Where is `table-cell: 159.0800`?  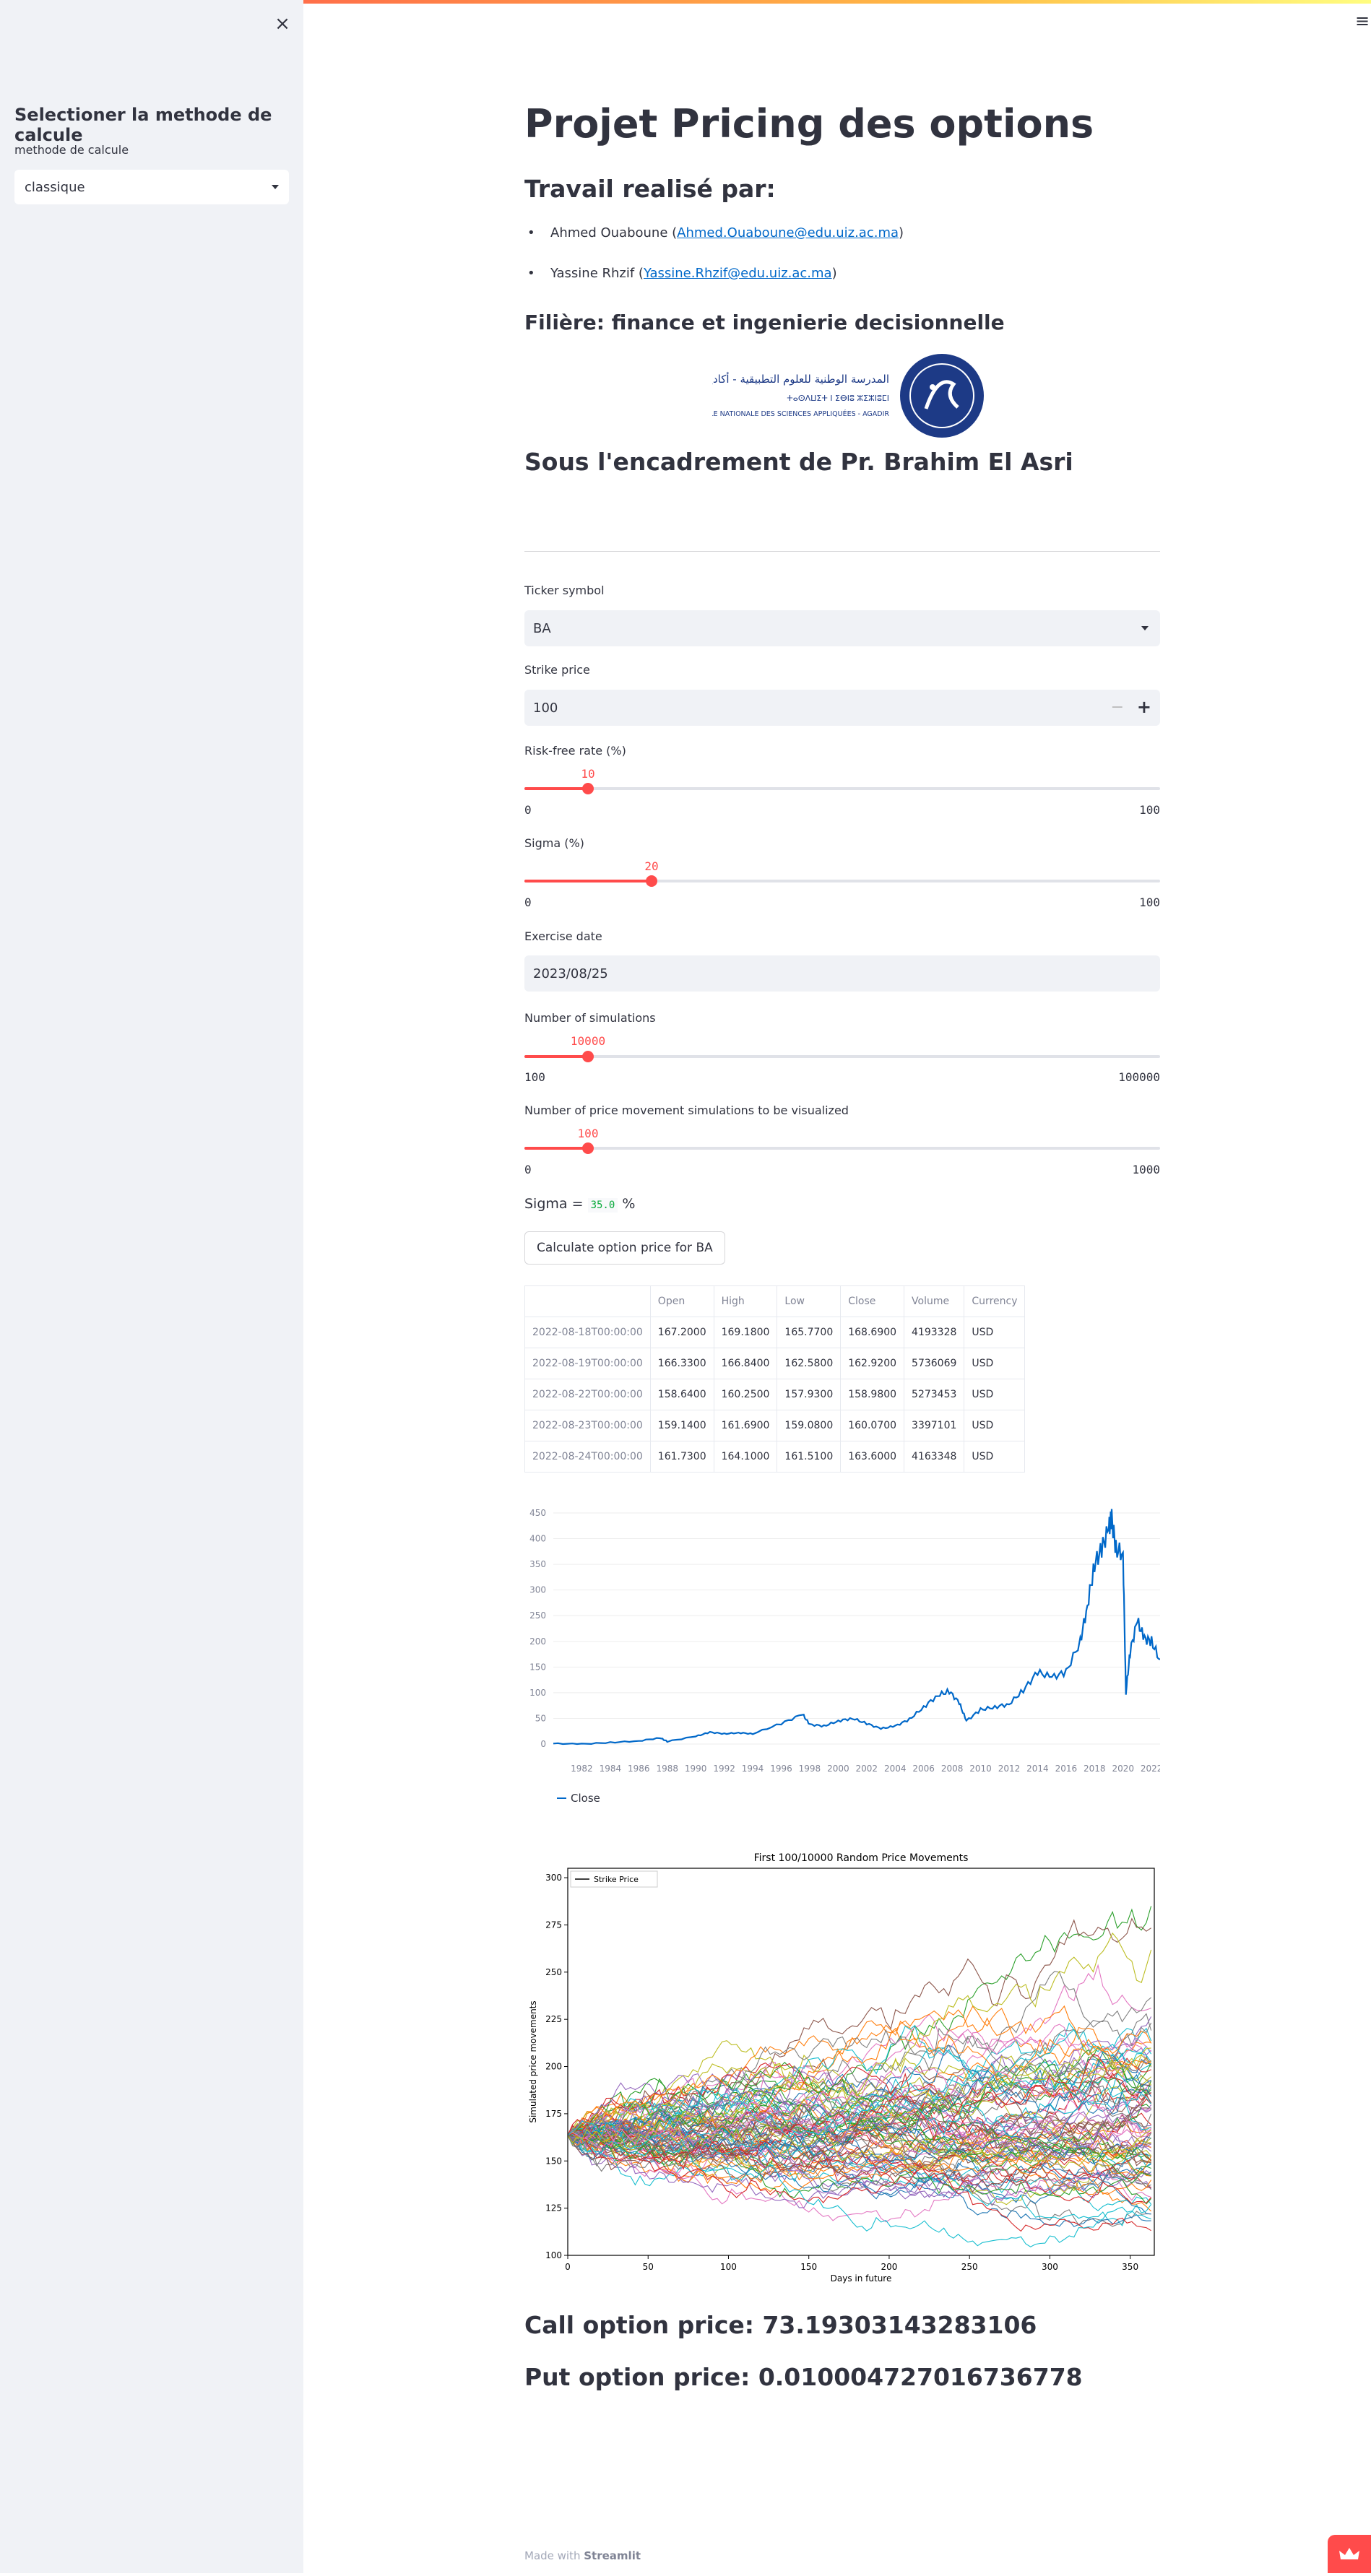 table-cell: 159.0800 is located at coordinates (809, 1425).